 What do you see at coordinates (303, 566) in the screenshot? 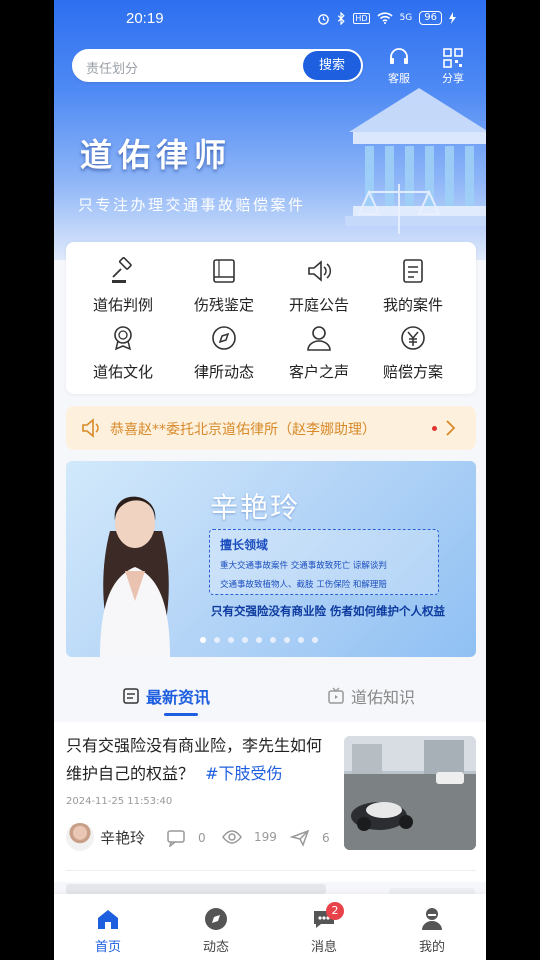
I see `specialty-line: 重大交通事故案件 交通事故致死亡 谅解谈判` at bounding box center [303, 566].